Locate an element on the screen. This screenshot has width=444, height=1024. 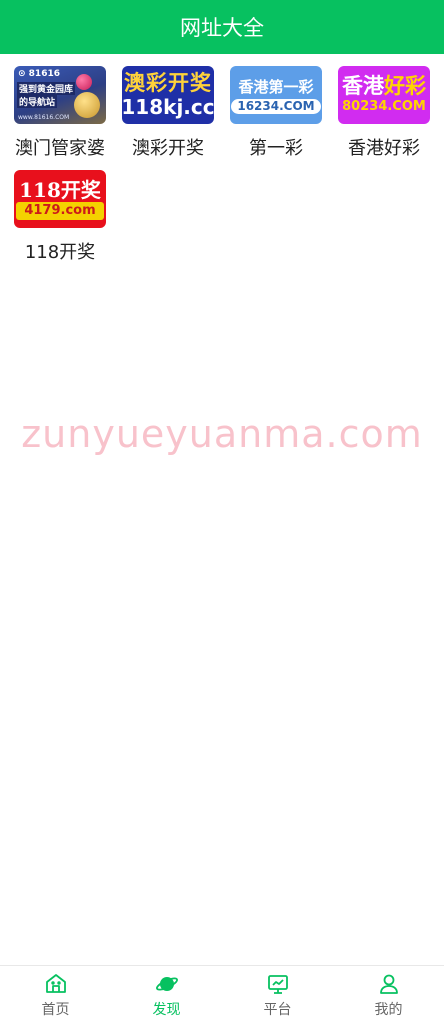
site-tile-label: 第一彩 is located at coordinates (276, 148).